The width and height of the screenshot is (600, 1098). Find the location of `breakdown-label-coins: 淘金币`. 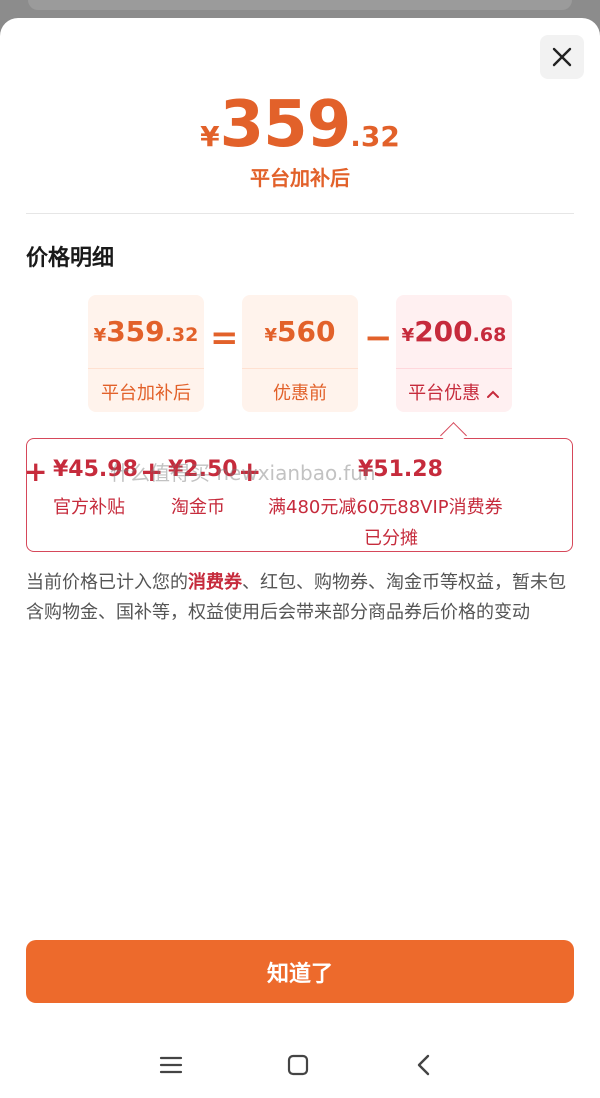

breakdown-label-coins: 淘金币 is located at coordinates (198, 507).